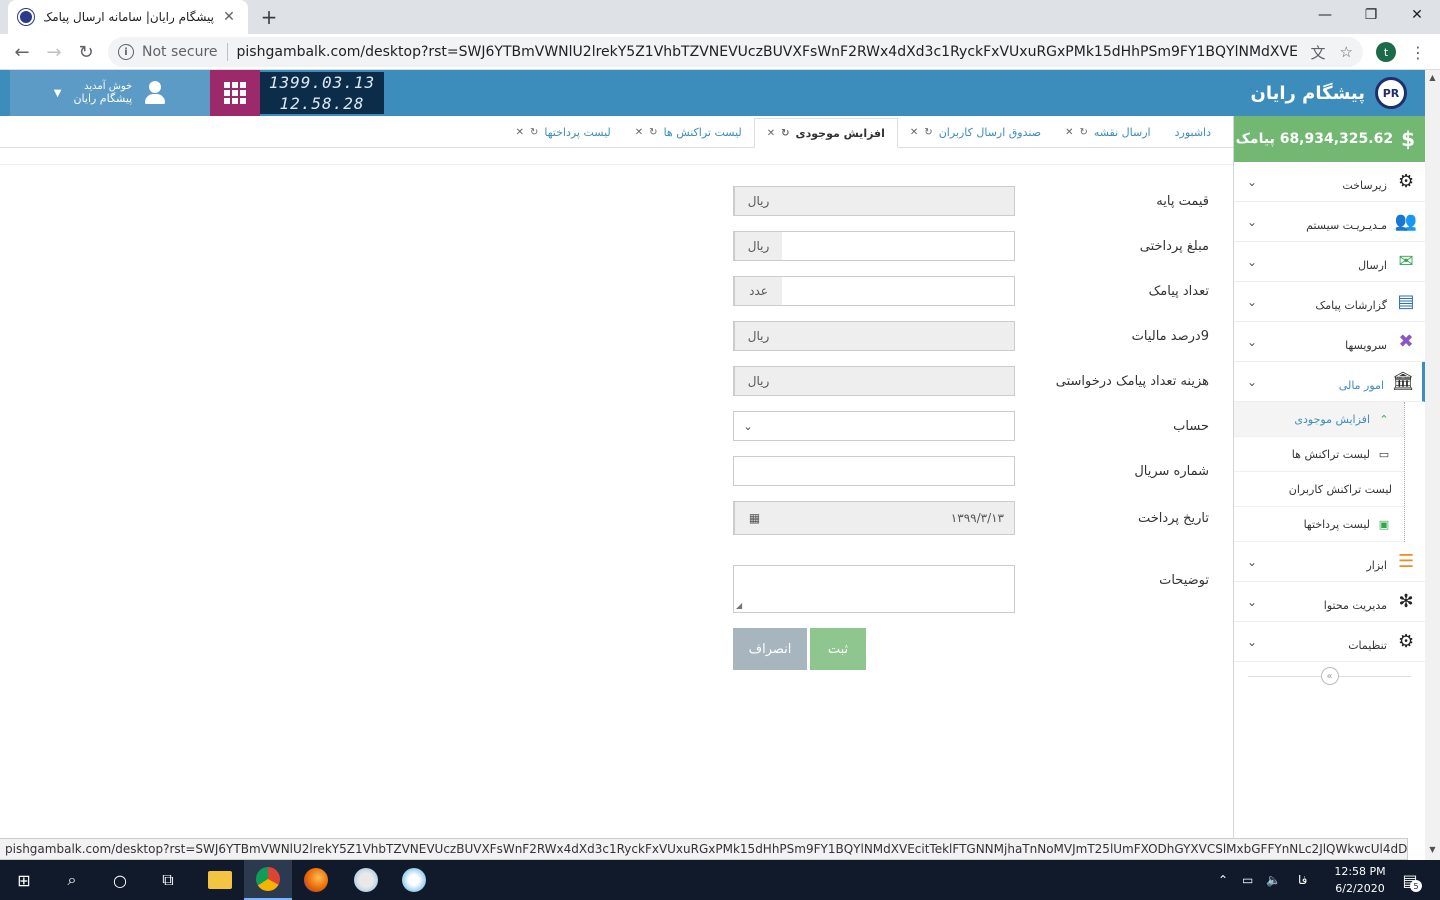 This screenshot has width=1440, height=900. I want to click on notification-icon: ▤ 5, so click(1410, 880).